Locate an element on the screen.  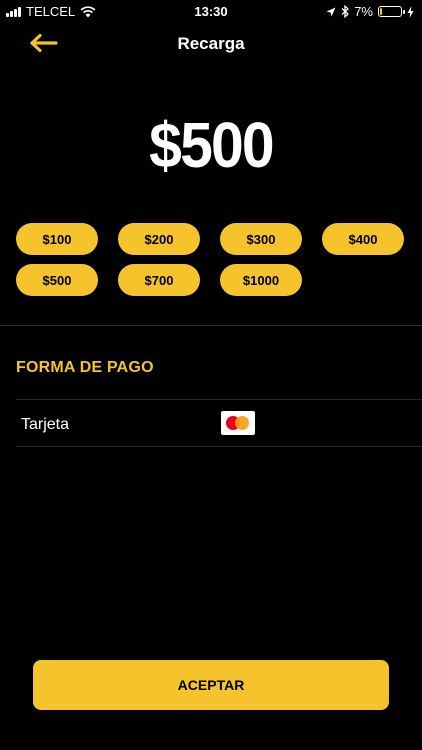
battery-fill is located at coordinates (381, 11).